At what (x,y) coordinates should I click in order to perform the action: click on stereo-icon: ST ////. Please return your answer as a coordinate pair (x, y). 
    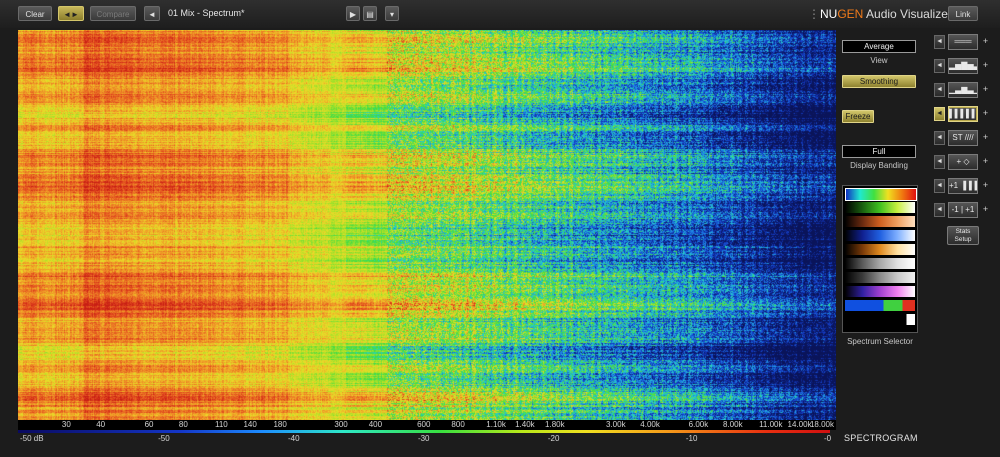
    Looking at the image, I should click on (963, 138).